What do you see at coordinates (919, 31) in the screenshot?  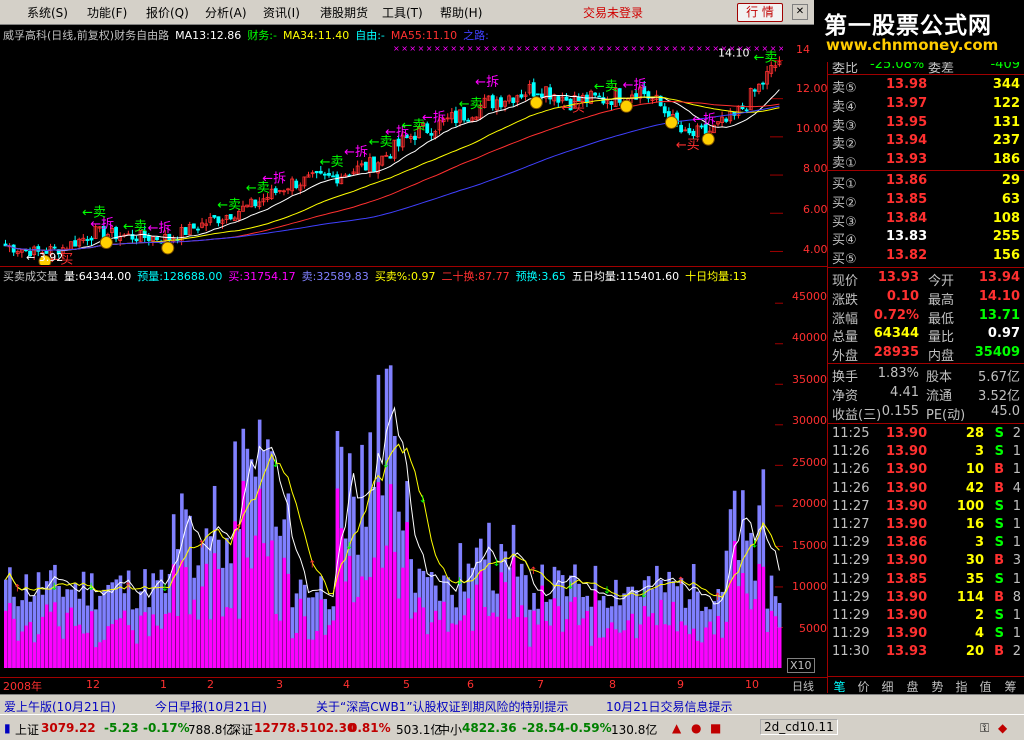 I see `site-logo: 第一股票公式网 www.chnmoney.com` at bounding box center [919, 31].